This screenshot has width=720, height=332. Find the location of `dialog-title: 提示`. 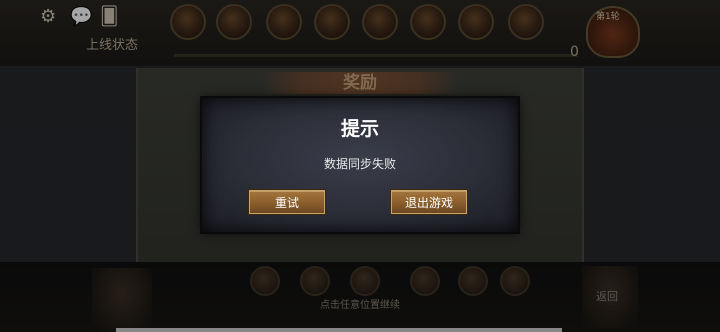

dialog-title: 提示 is located at coordinates (359, 129).